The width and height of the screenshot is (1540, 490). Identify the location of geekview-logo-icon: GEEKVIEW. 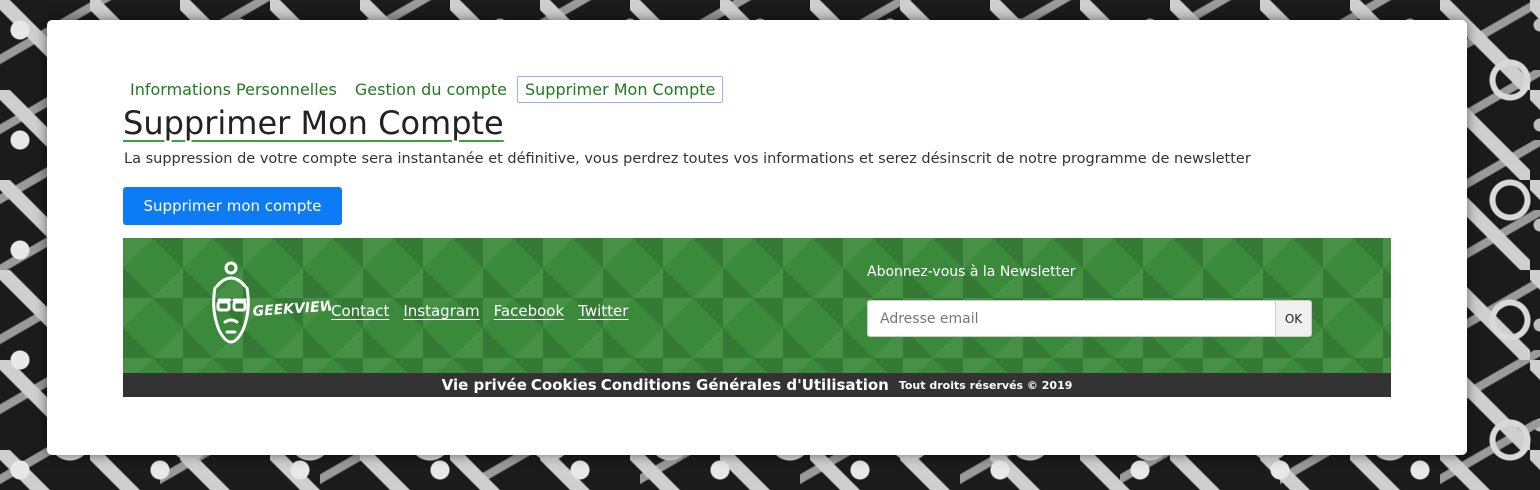
(267, 308).